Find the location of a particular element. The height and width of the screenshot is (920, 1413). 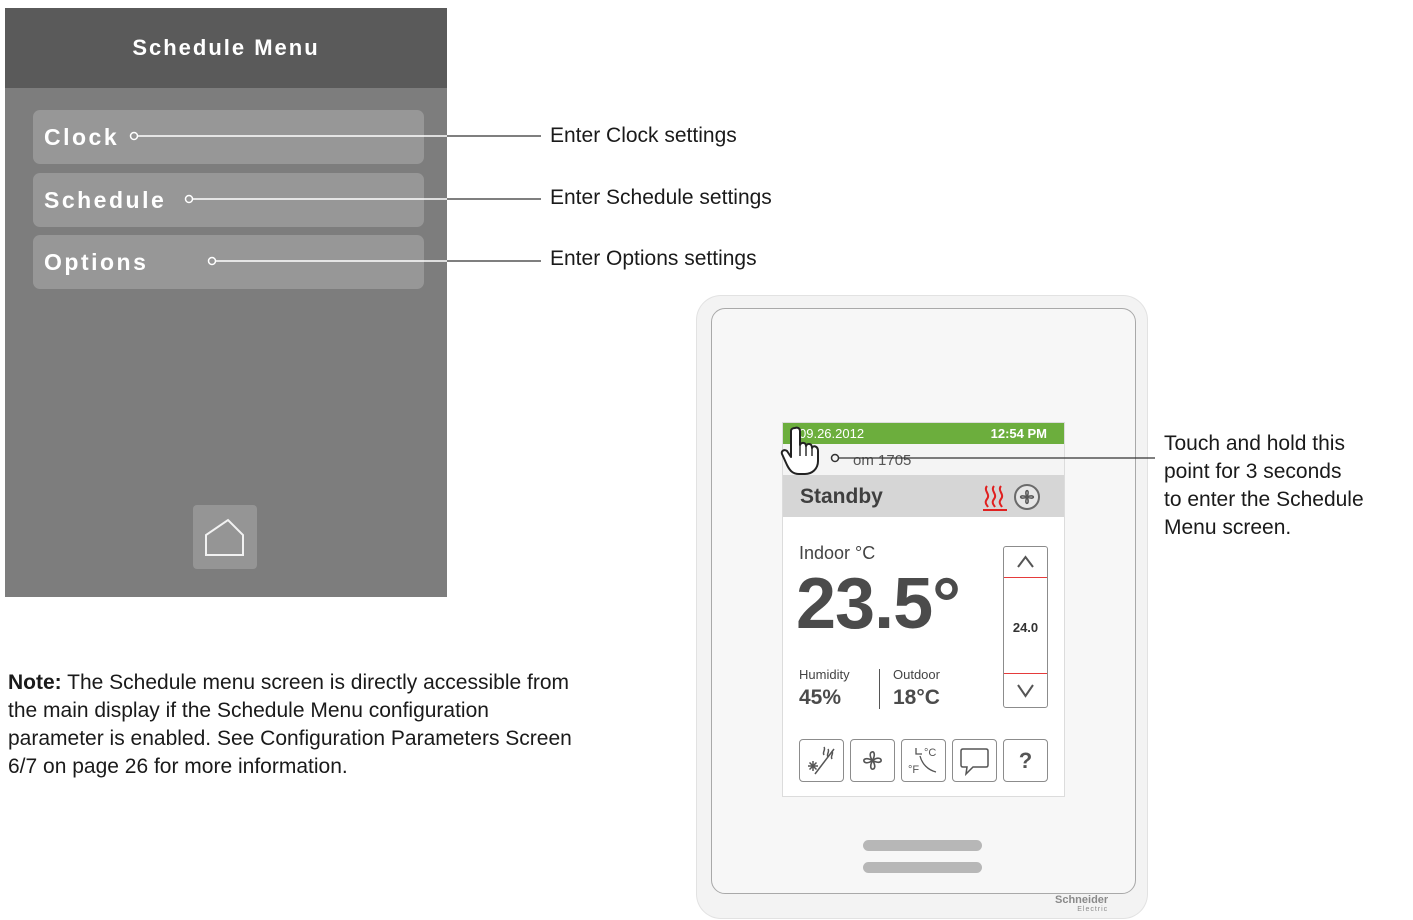

brand-sub: Electric is located at coordinates (1093, 909).